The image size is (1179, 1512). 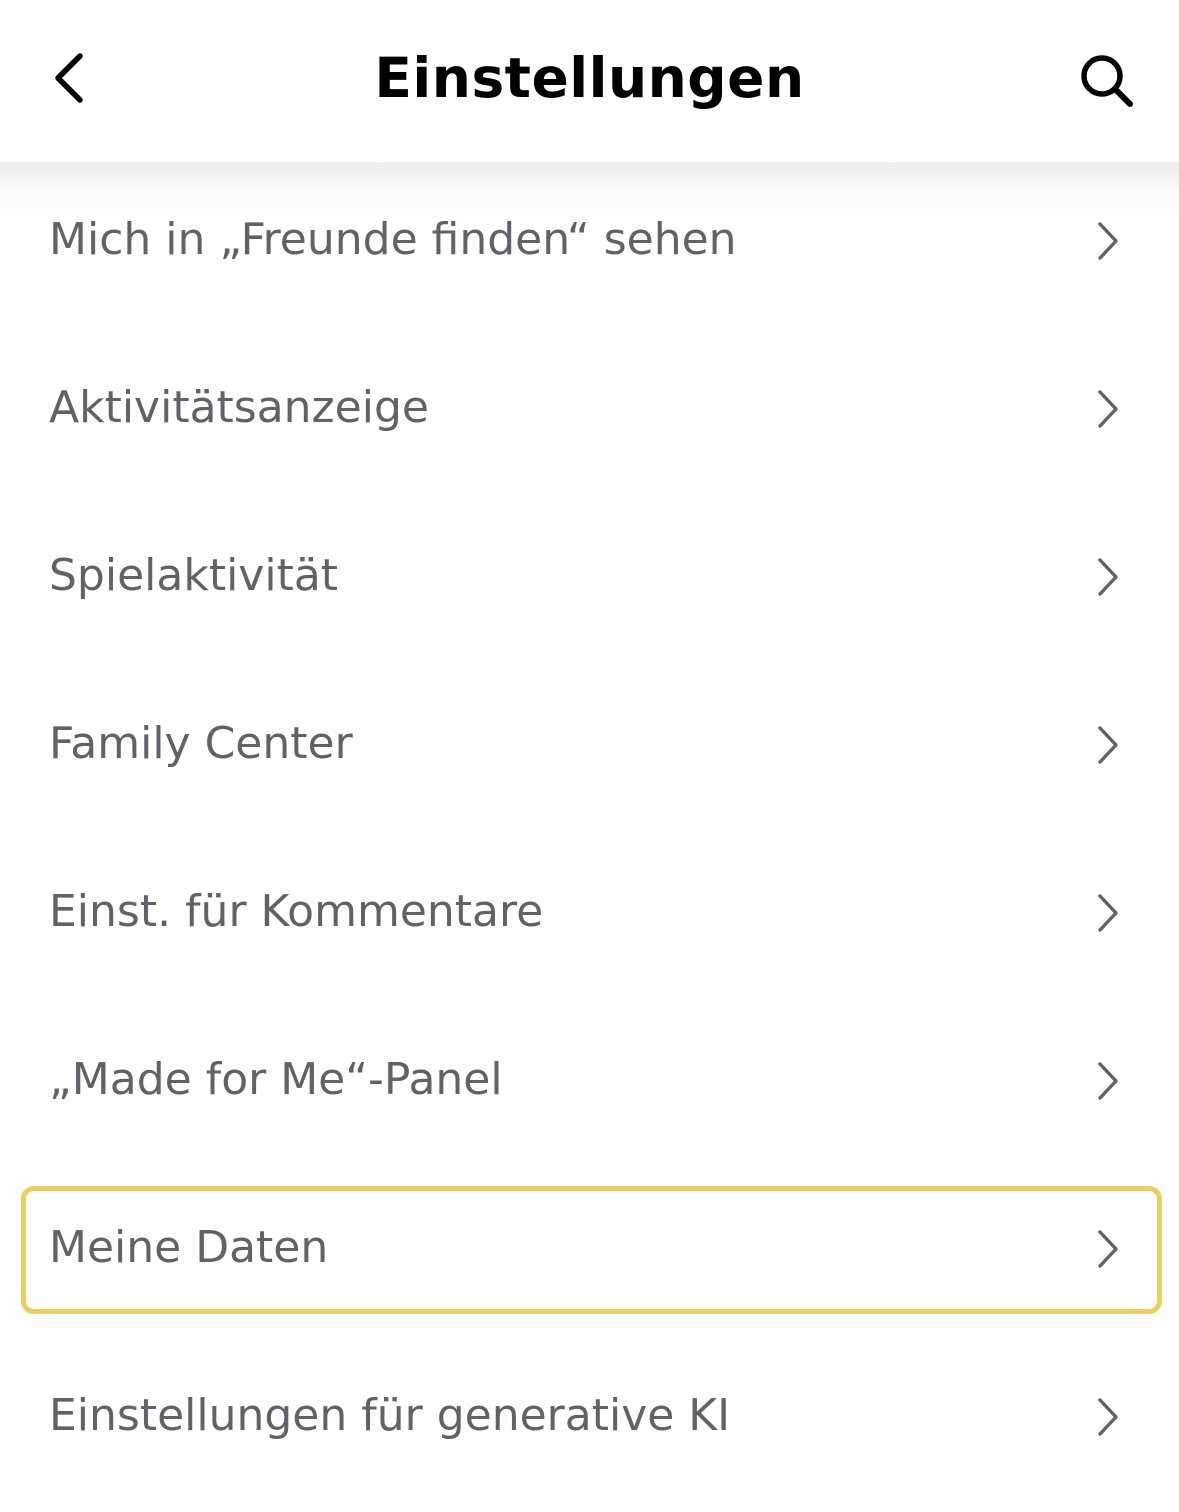 I want to click on settings-item-label: Aktivitätsanzeige, so click(x=239, y=407).